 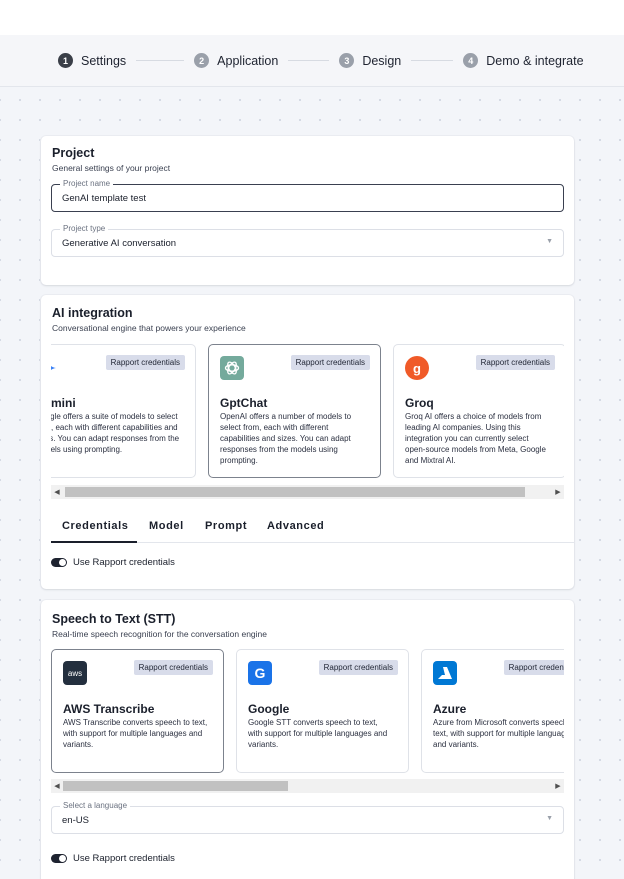 What do you see at coordinates (92, 313) in the screenshot?
I see `ai-integration-title: AI integration` at bounding box center [92, 313].